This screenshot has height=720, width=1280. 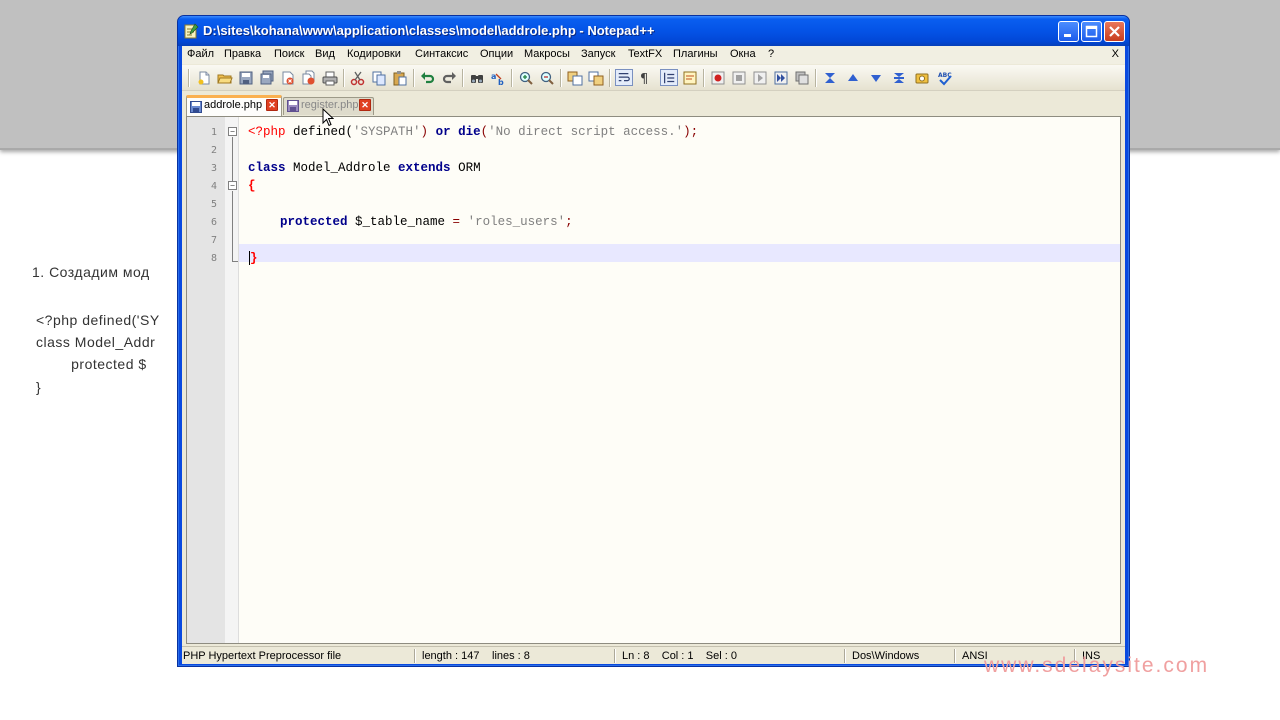 What do you see at coordinates (267, 77) in the screenshot?
I see `save-all-icon` at bounding box center [267, 77].